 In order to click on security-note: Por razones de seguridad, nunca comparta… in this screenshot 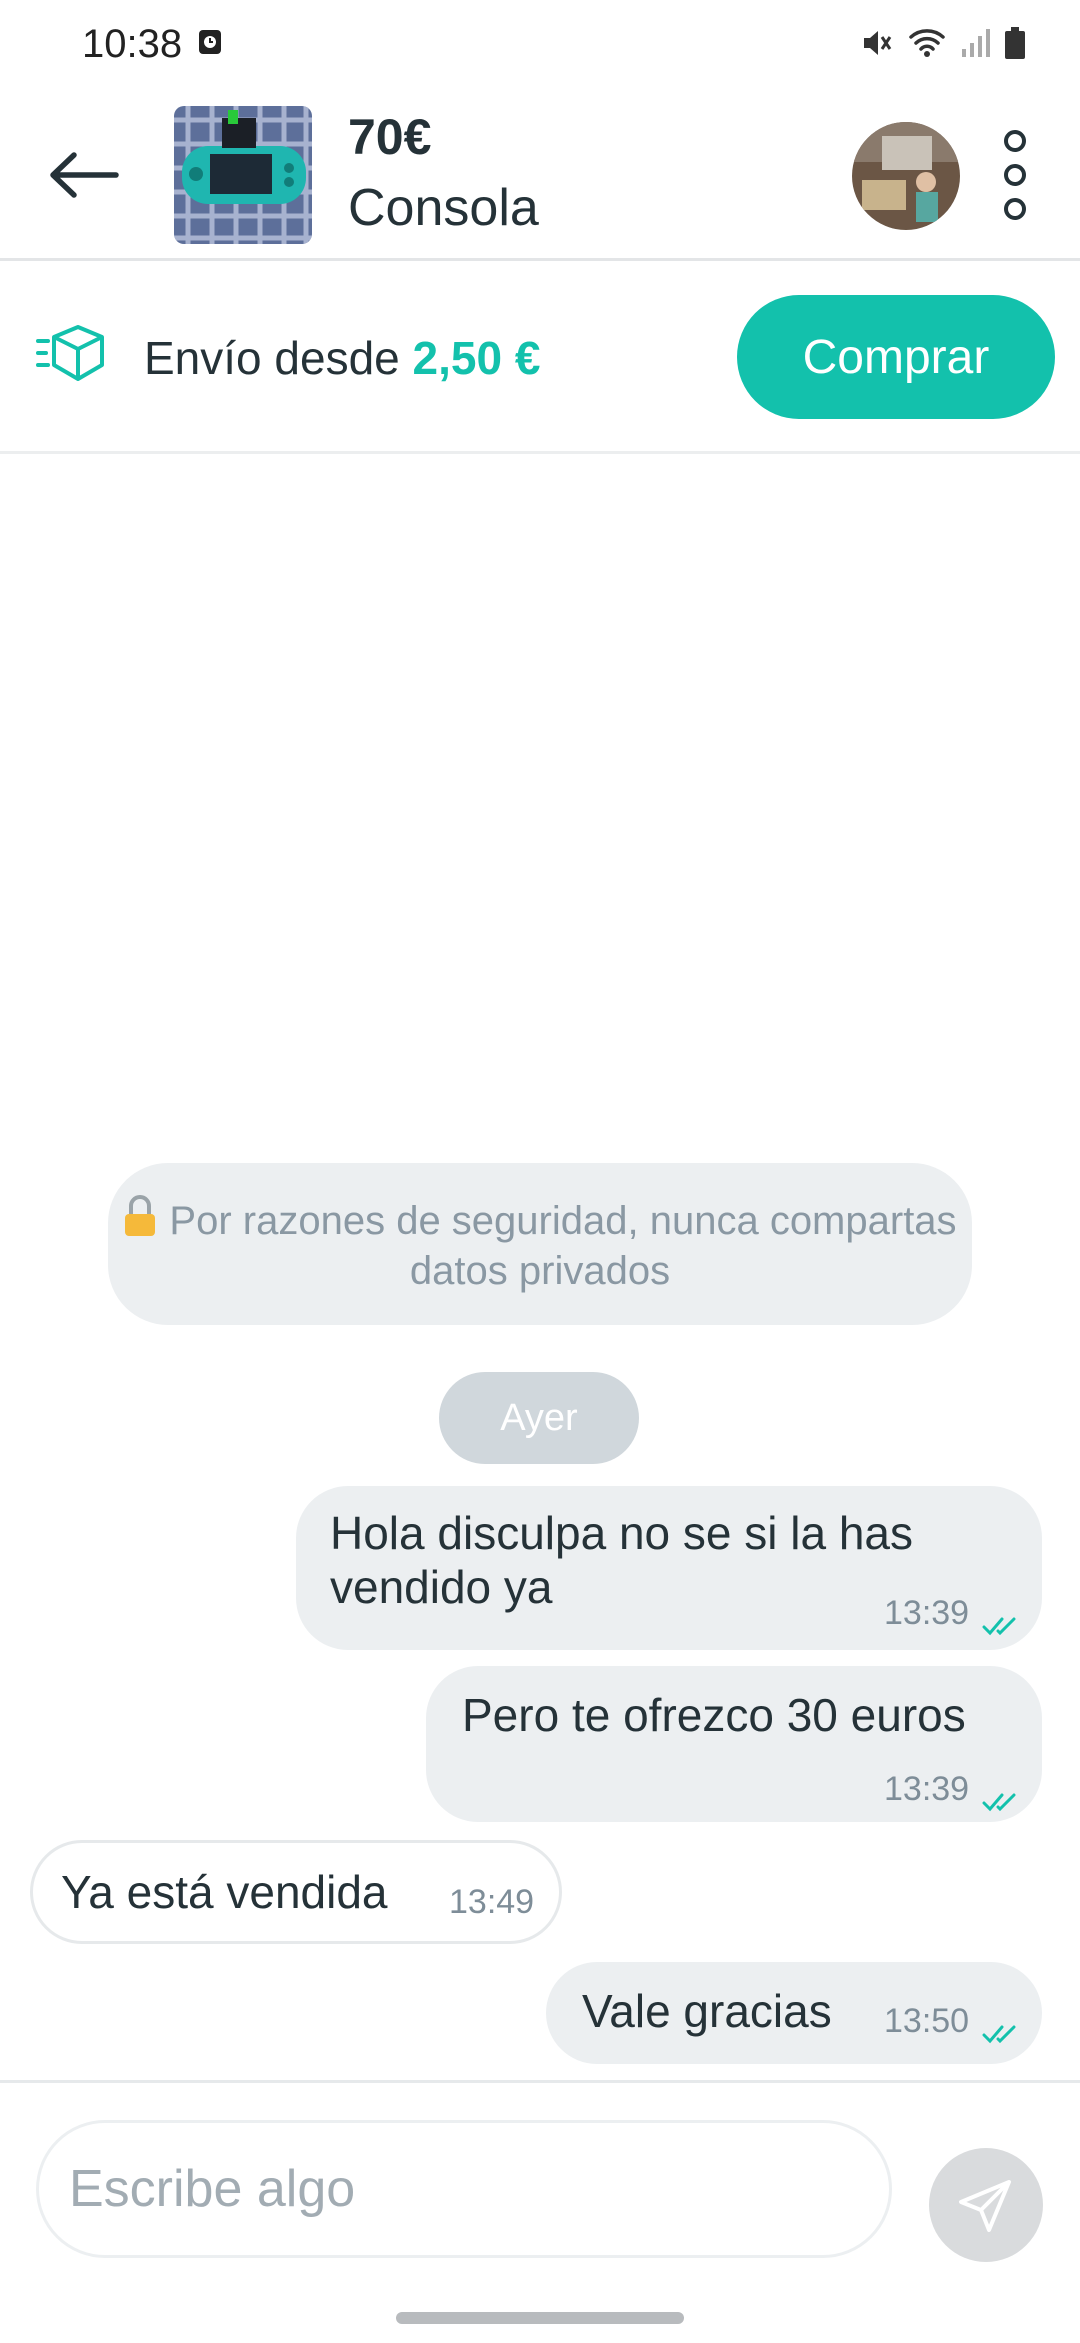, I will do `click(540, 1244)`.